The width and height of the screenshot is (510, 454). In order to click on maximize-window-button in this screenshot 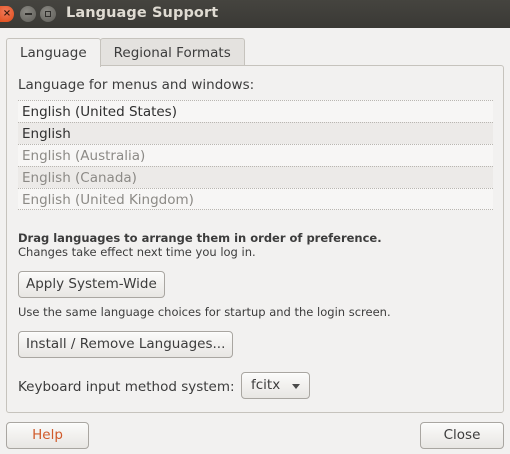, I will do `click(48, 14)`.